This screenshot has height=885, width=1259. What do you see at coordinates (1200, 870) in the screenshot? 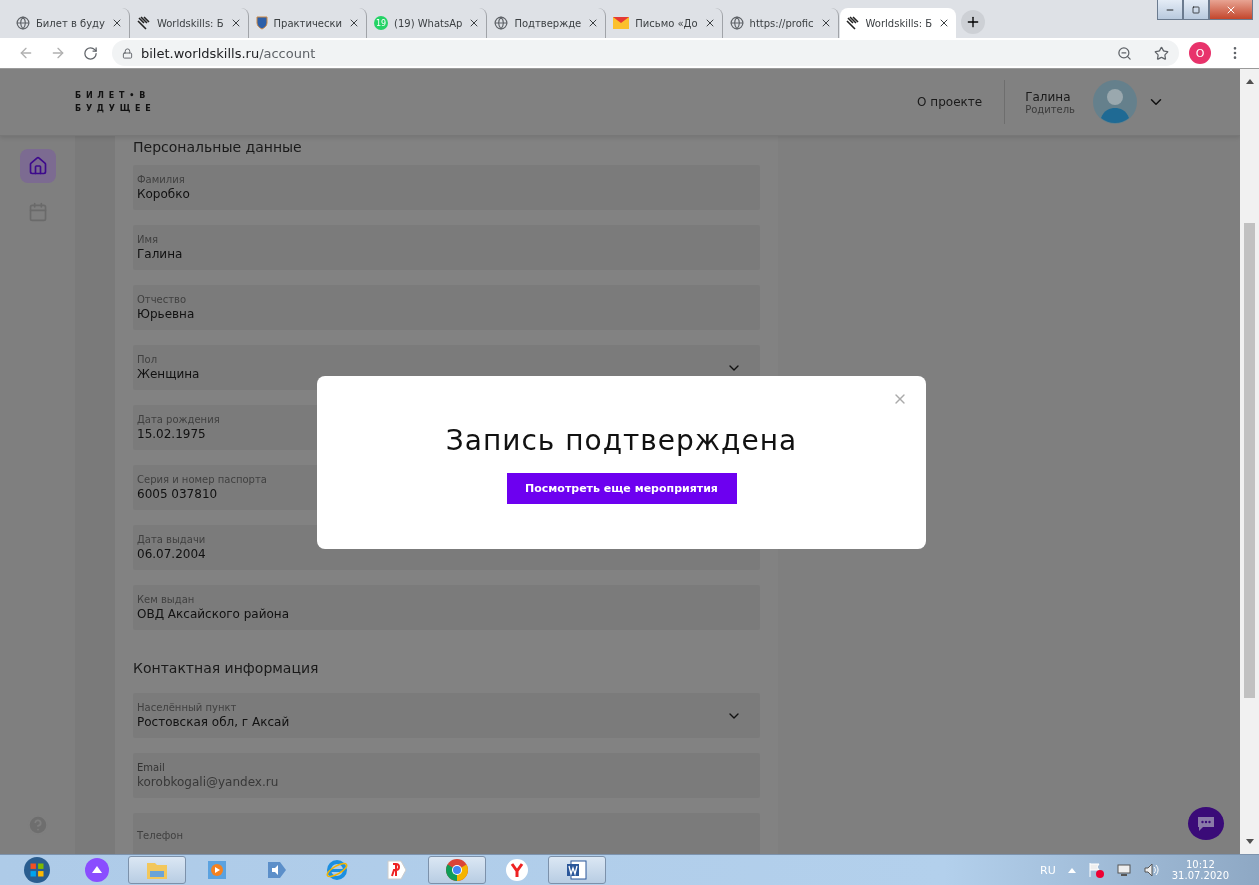
I see `clock: 10:12 31.07.2020` at bounding box center [1200, 870].